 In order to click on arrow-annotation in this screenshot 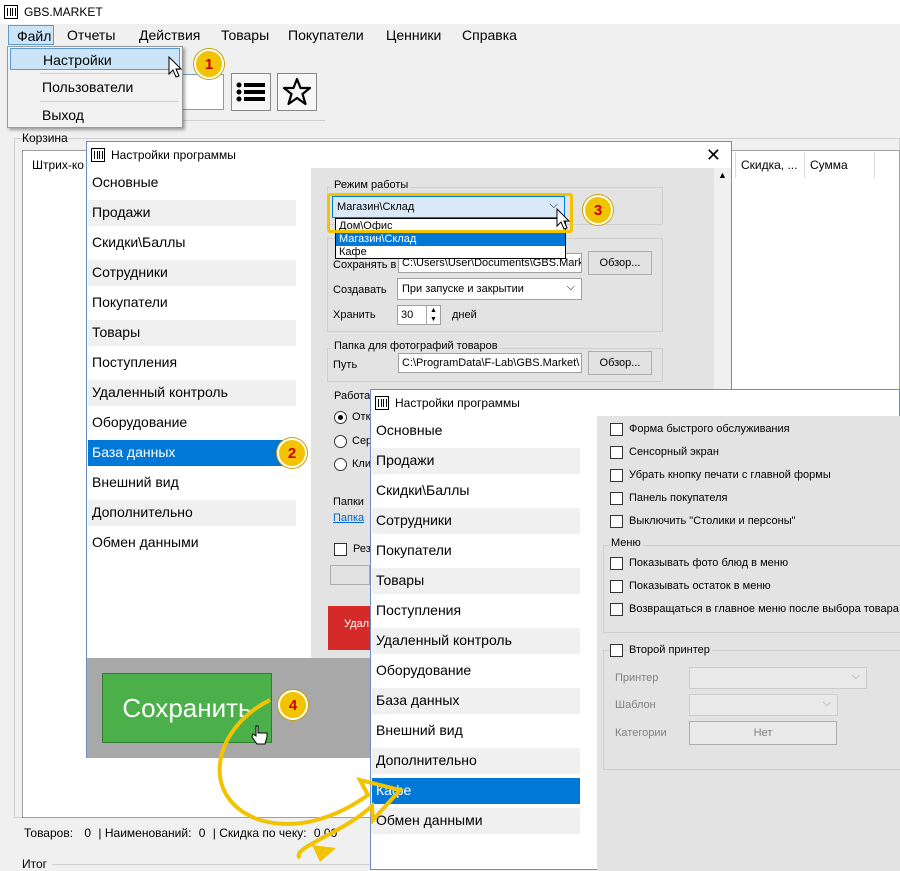, I will do `click(310, 780)`.